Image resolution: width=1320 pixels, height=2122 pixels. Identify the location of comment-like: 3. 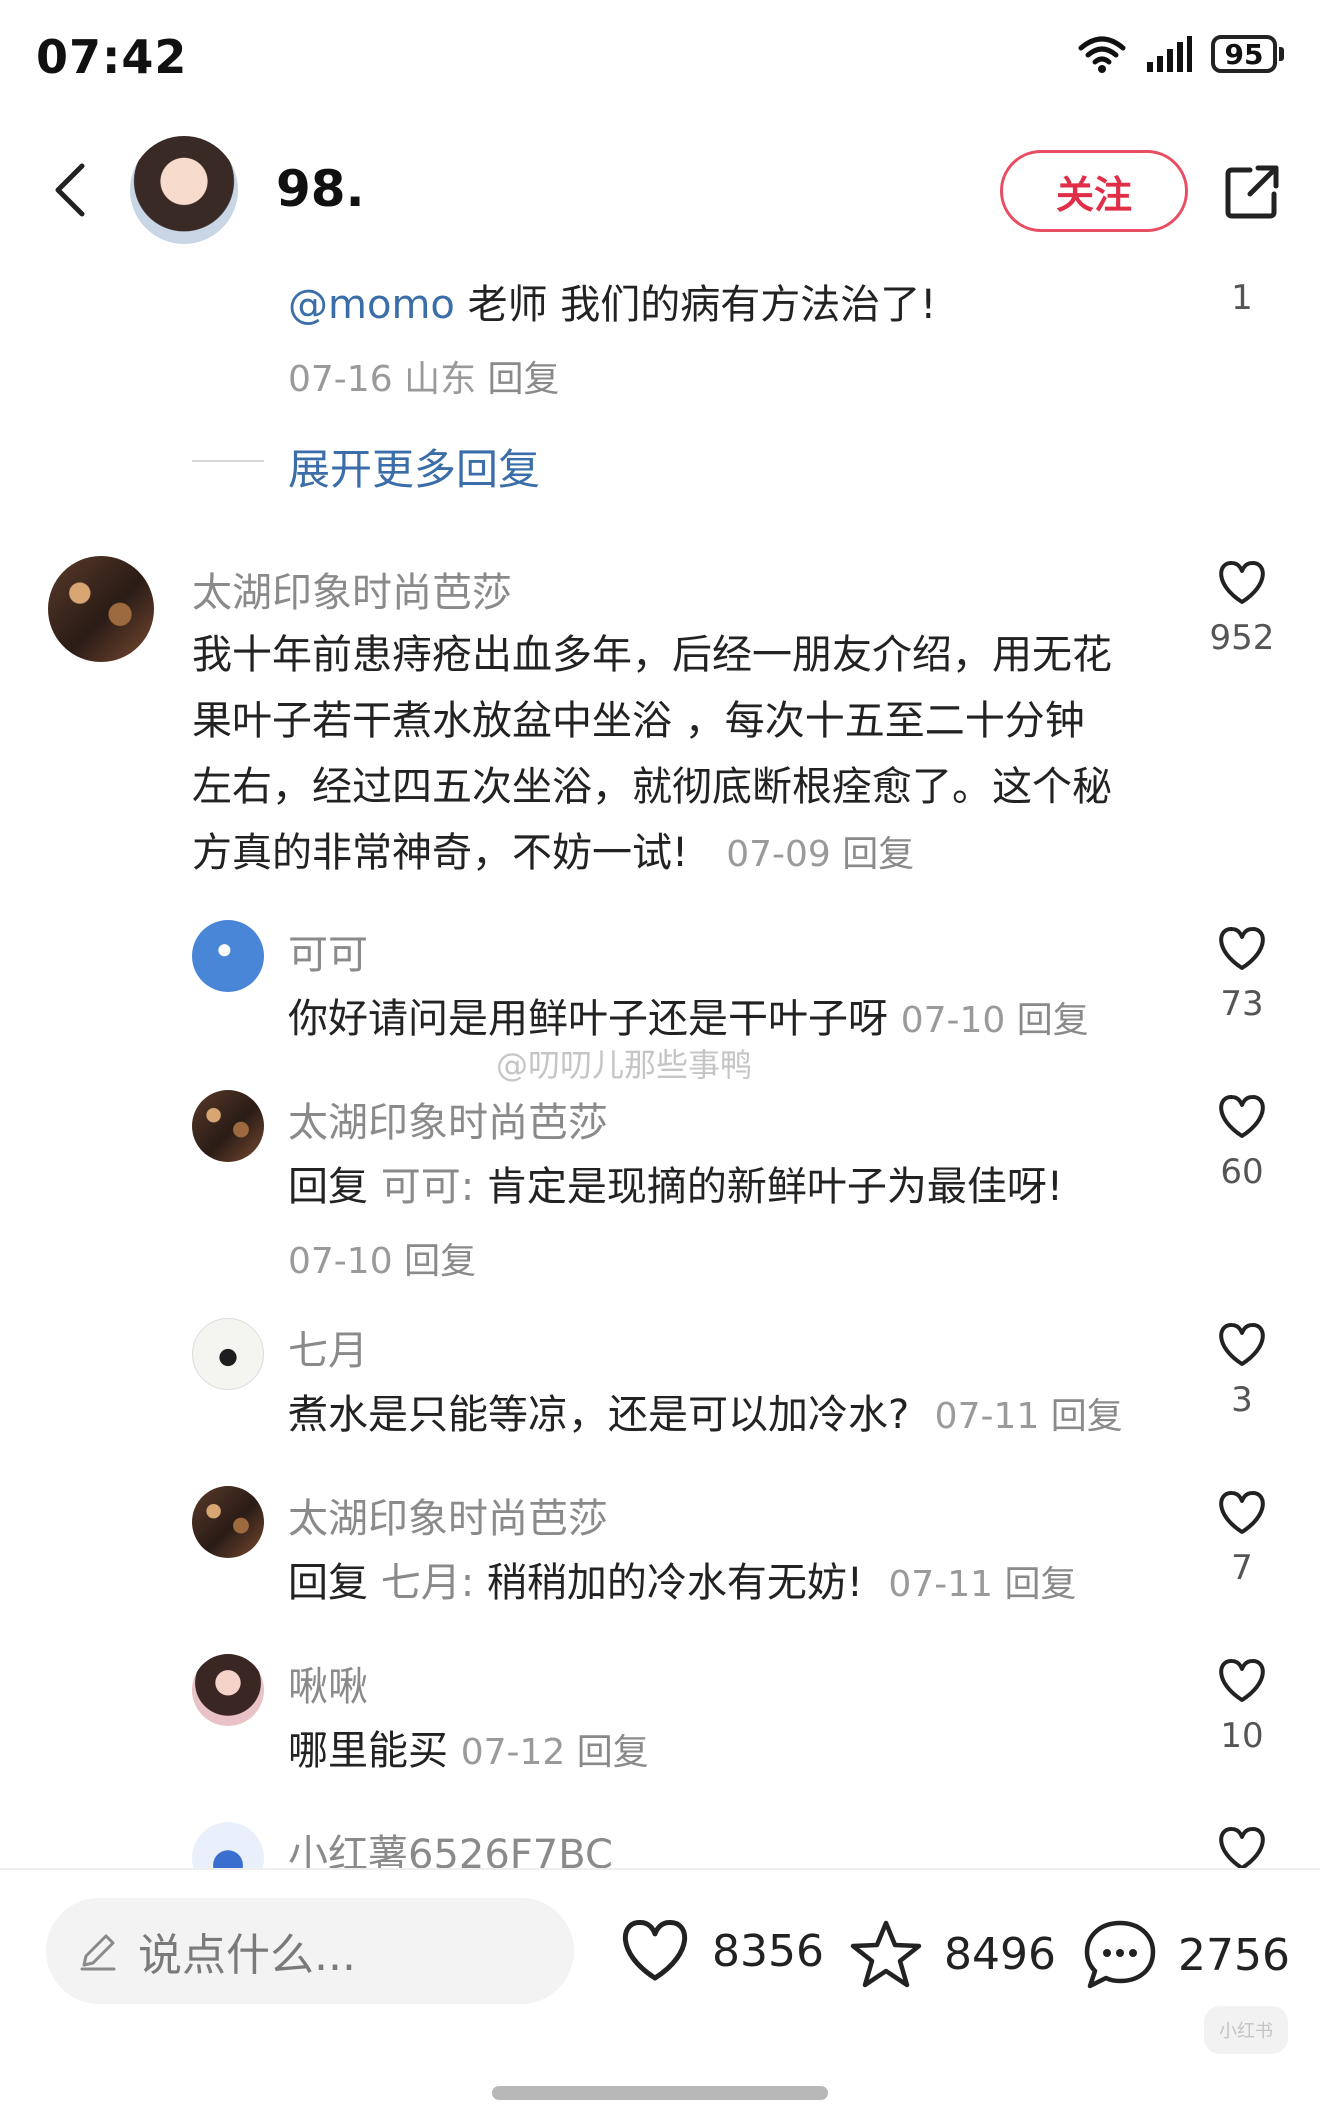
(1242, 1371).